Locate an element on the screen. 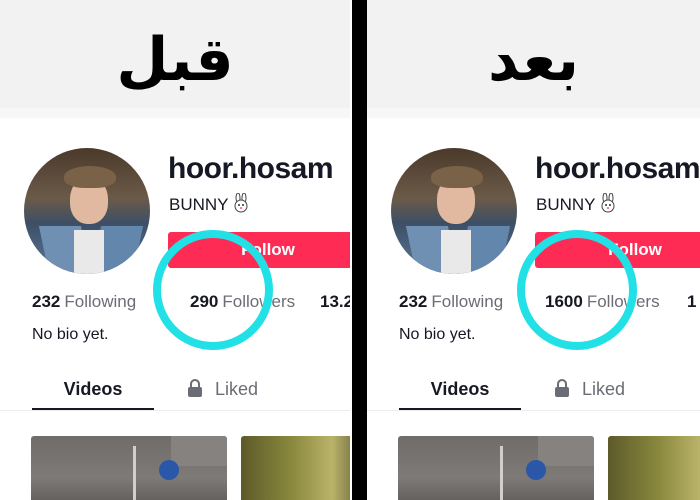 The image size is (700, 500). panel-divider is located at coordinates (359, 250).